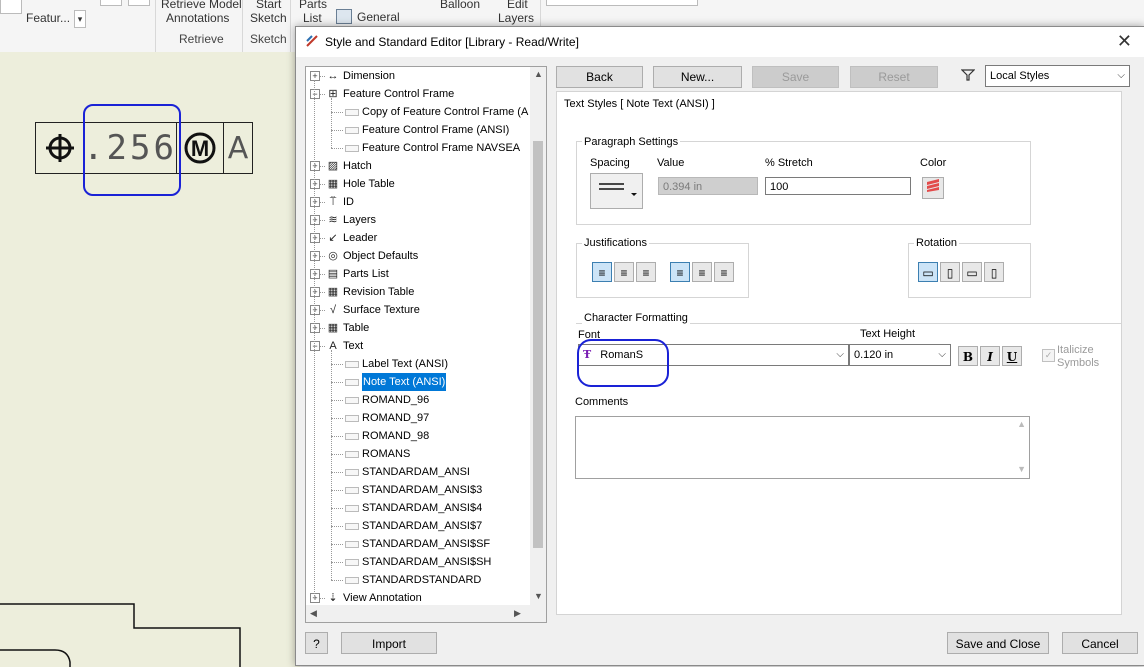 This screenshot has width=1144, height=667. I want to click on tree-category: + ▤ Parts List, so click(416, 274).